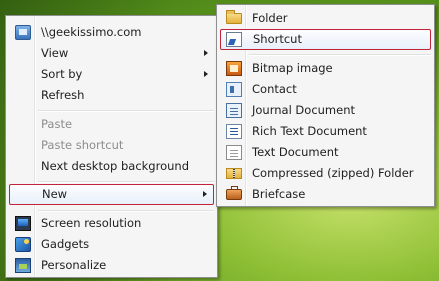 This screenshot has width=439, height=281. I want to click on menu-item-next-desktop-background: Next desktop background, so click(111, 166).